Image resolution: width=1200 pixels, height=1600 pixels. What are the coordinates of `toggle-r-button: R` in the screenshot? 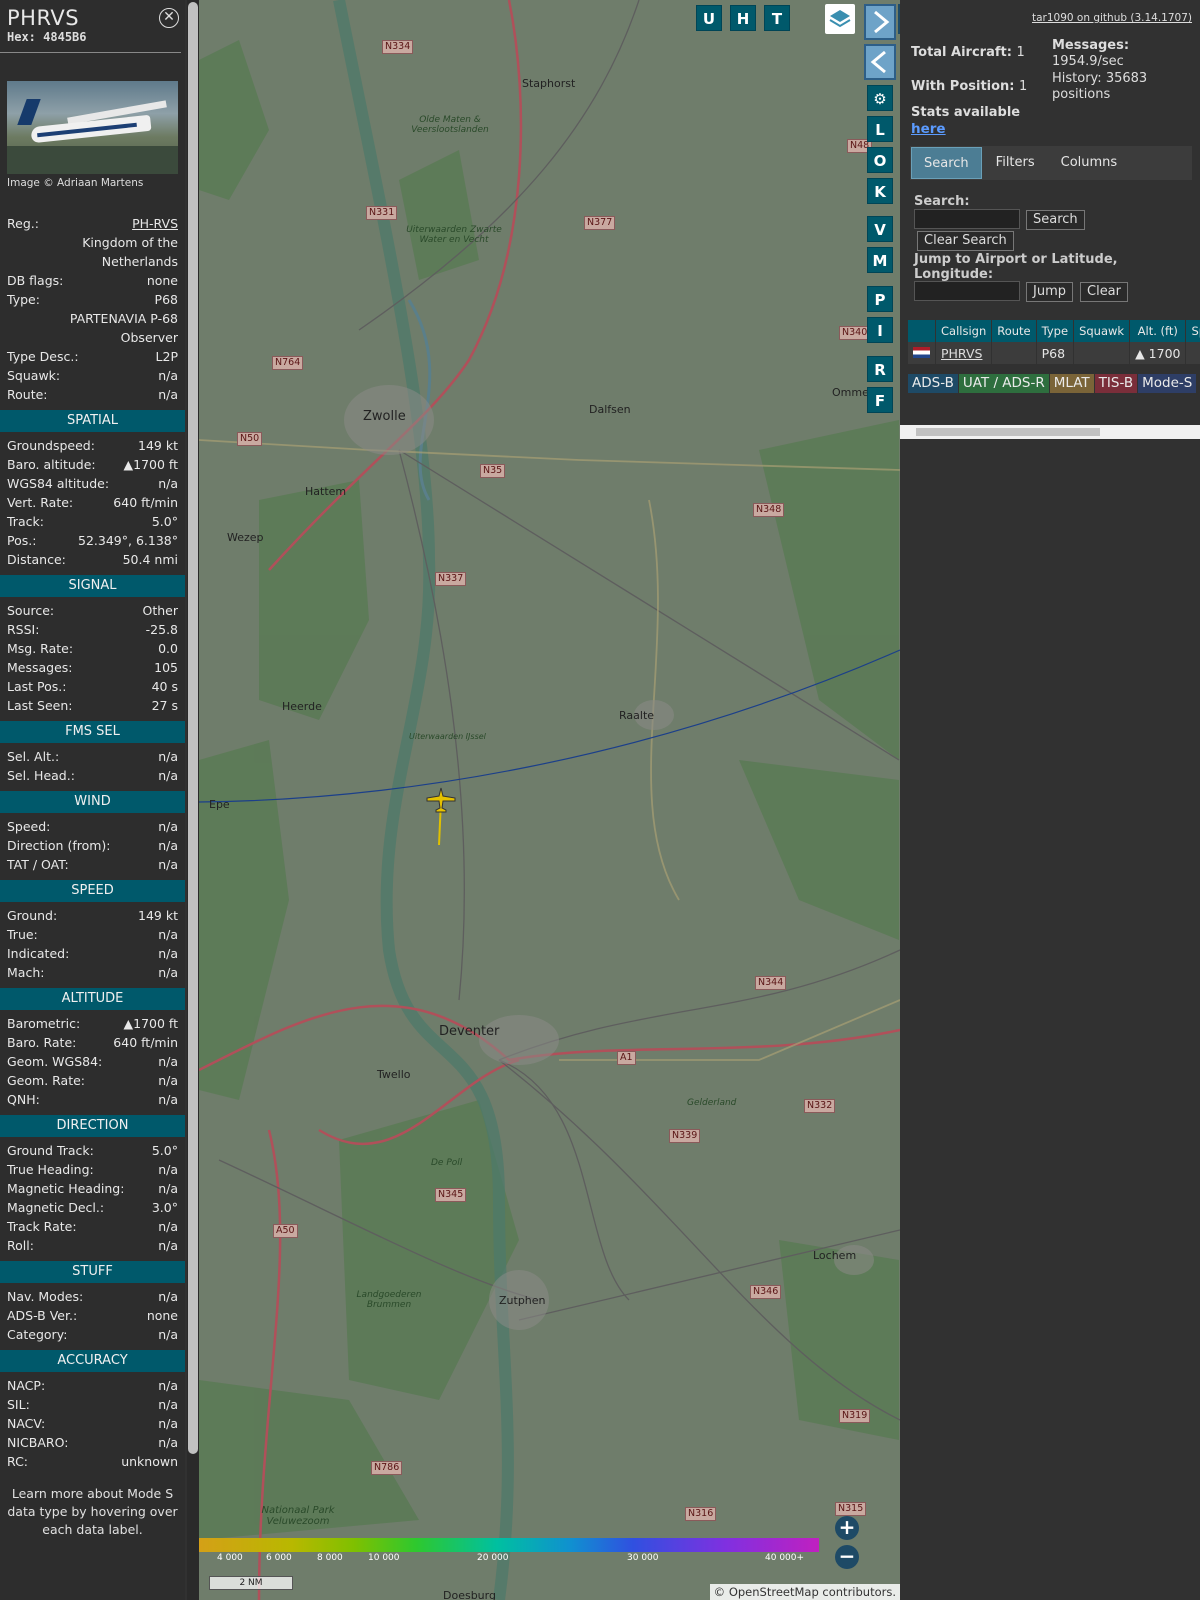 It's located at (880, 369).